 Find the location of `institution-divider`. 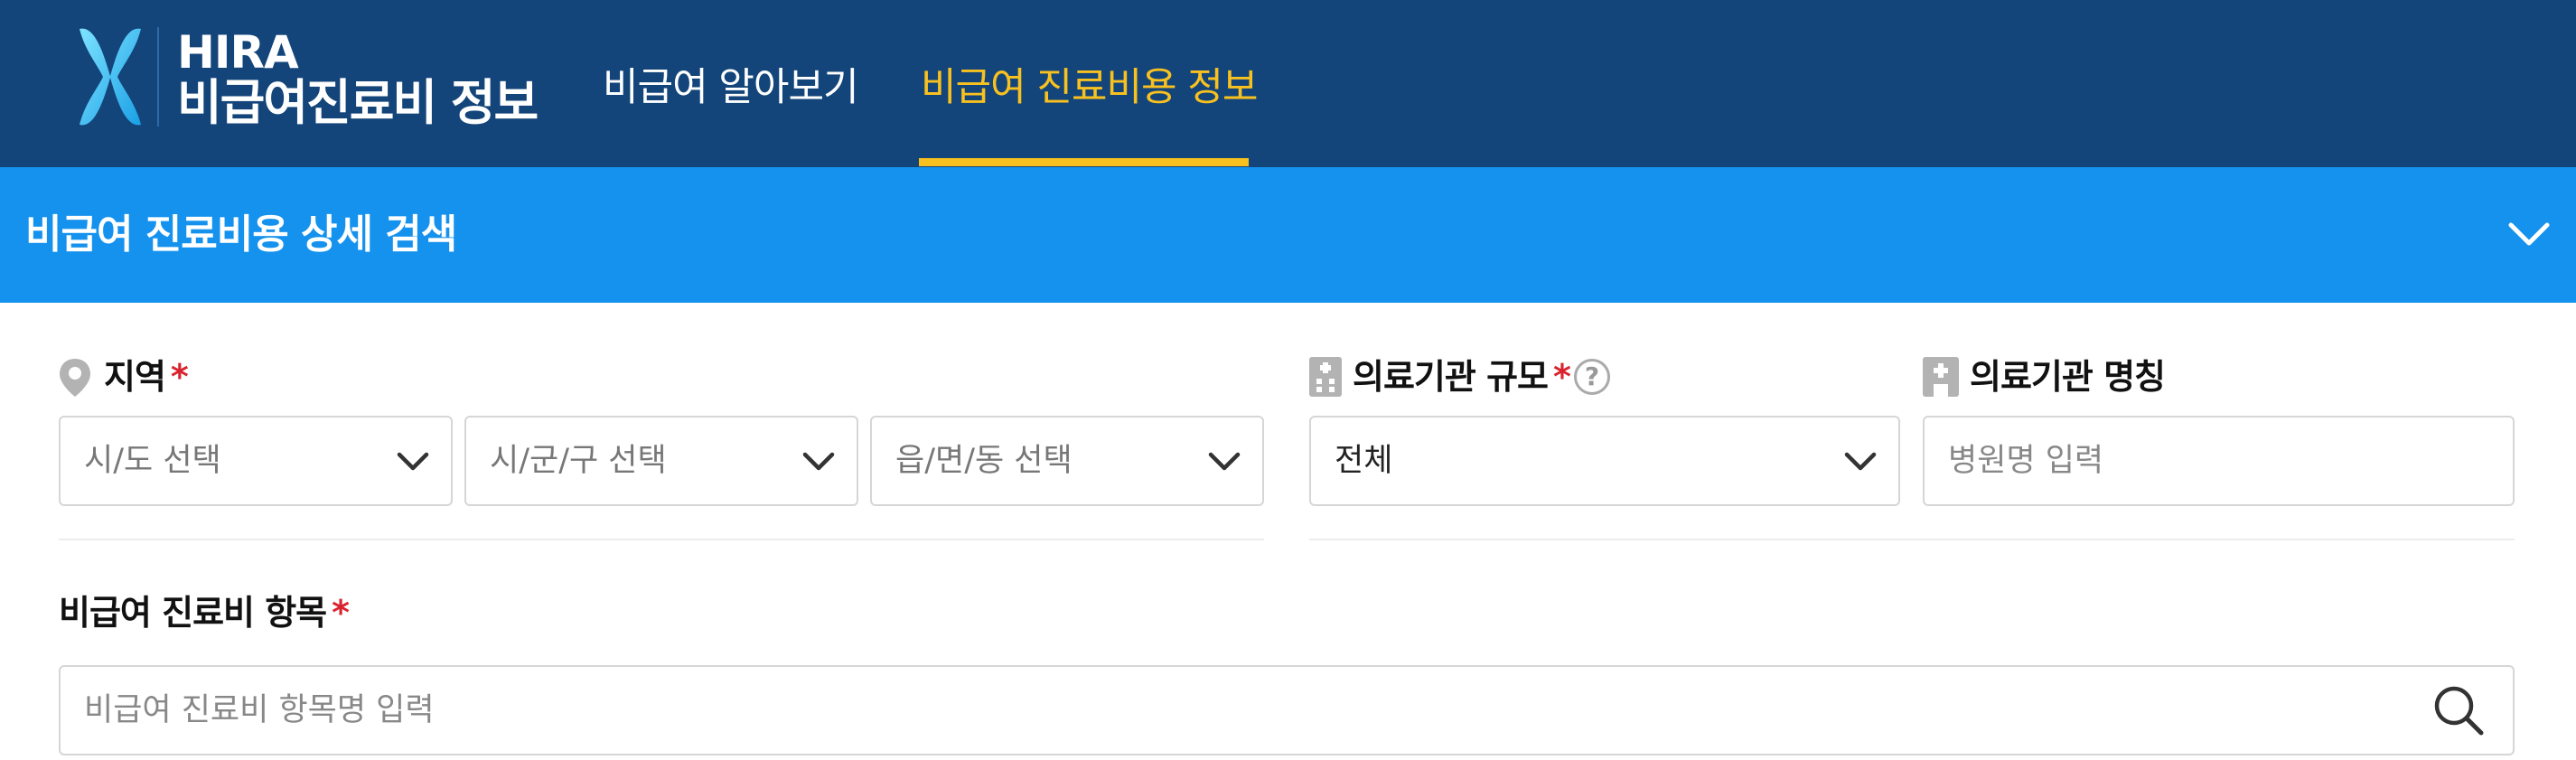

institution-divider is located at coordinates (1912, 539).